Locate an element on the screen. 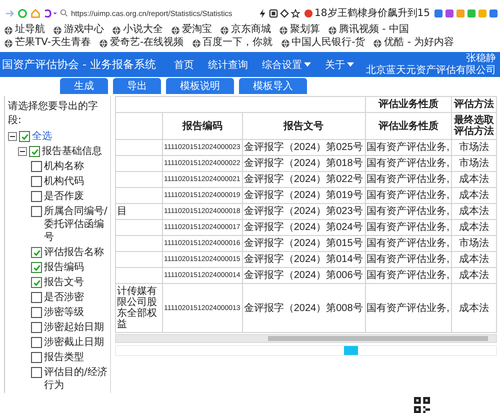 This screenshot has height=413, width=500. user-name: 张稳静 is located at coordinates (481, 58).